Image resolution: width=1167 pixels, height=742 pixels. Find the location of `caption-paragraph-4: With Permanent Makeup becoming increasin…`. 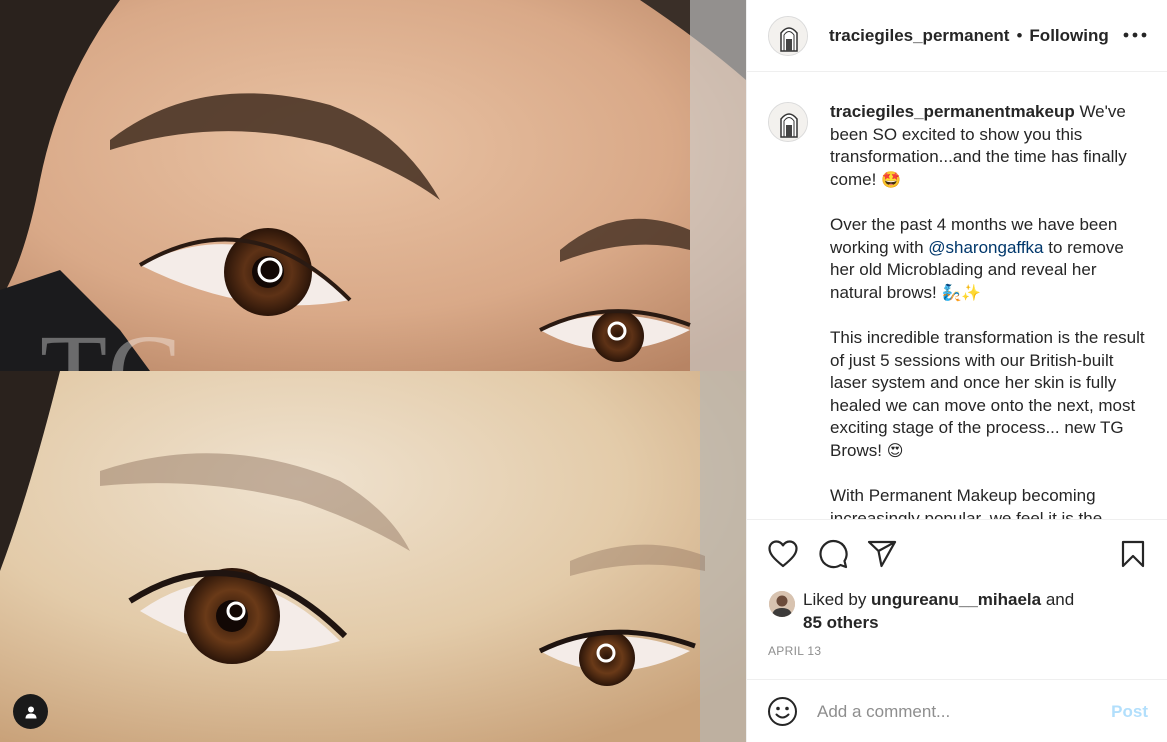

caption-paragraph-4: With Permanent Makeup becoming increasin… is located at coordinates (989, 502).